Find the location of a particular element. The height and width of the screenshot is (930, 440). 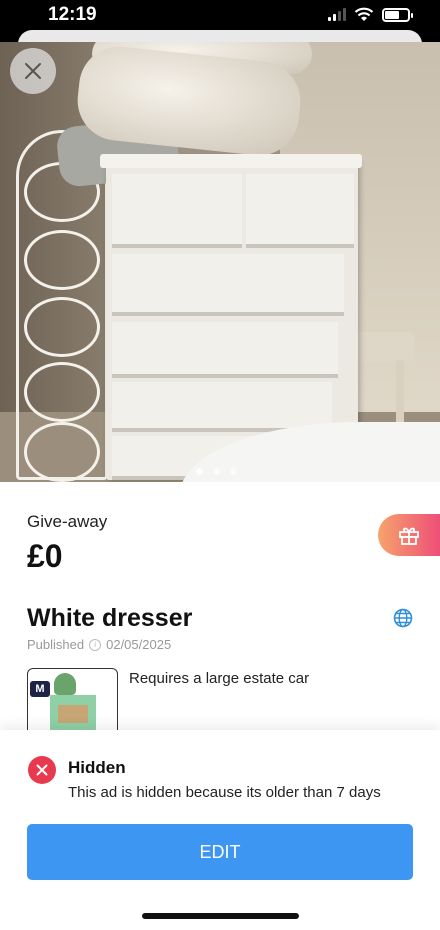

battery-icon is located at coordinates (397, 14).